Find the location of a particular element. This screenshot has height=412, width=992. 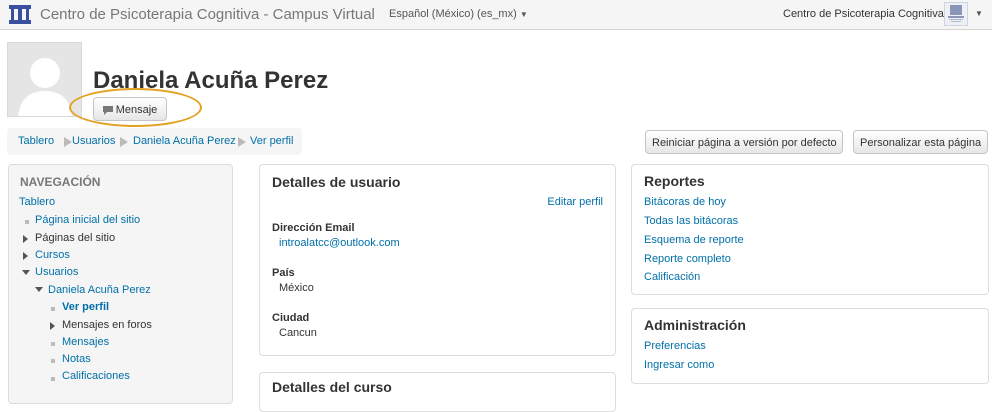

nav-item-user: Daniela Acuña Perez is located at coordinates (99, 290).